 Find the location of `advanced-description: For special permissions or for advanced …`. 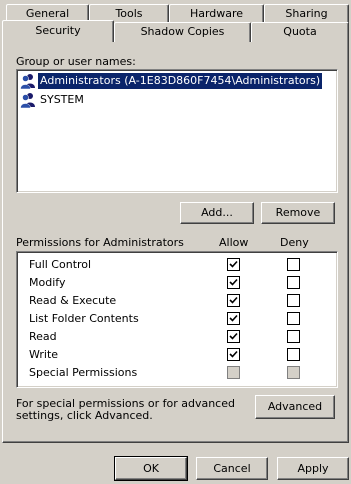

advanced-description: For special permissions or for advanced … is located at coordinates (125, 409).